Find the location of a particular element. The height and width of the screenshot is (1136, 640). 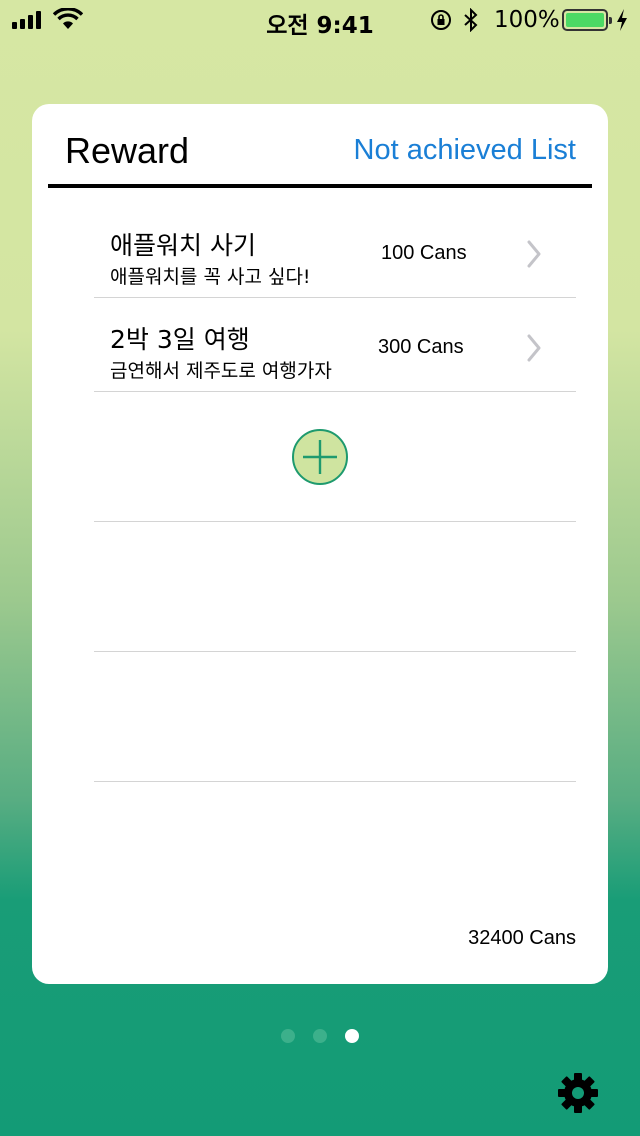

add-reward-row is located at coordinates (335, 457).